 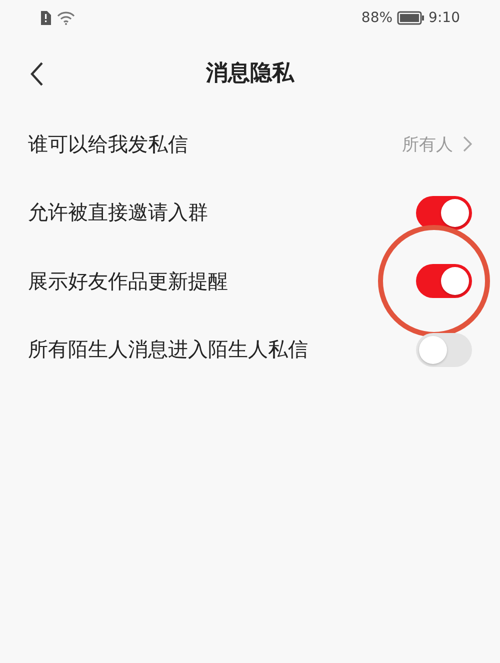 I want to click on setting-label: 所有陌生人消息进入陌生人私信, so click(x=168, y=350).